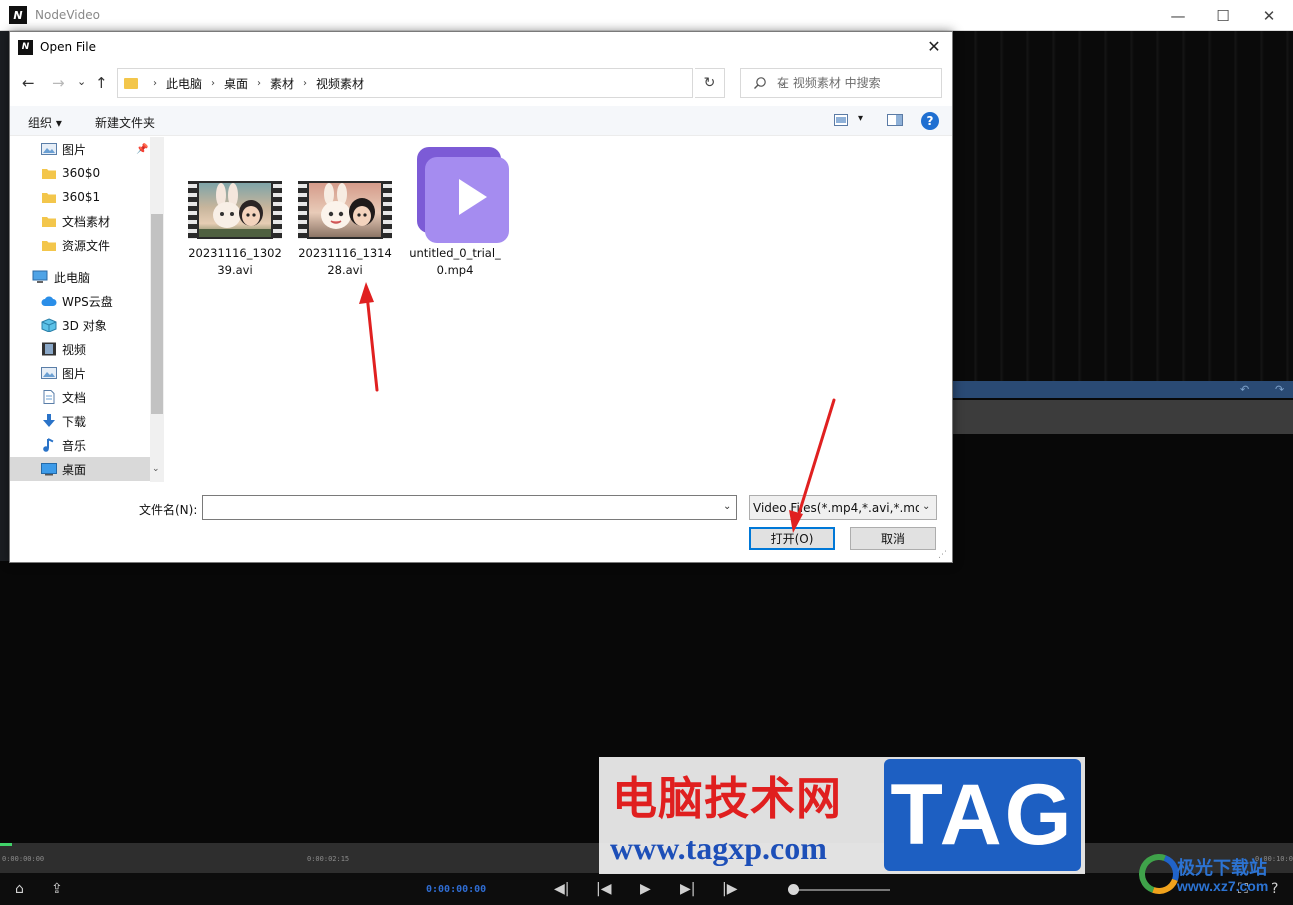 The height and width of the screenshot is (905, 1293). I want to click on nav-item-3d-objects: 3D 对象, so click(80, 325).